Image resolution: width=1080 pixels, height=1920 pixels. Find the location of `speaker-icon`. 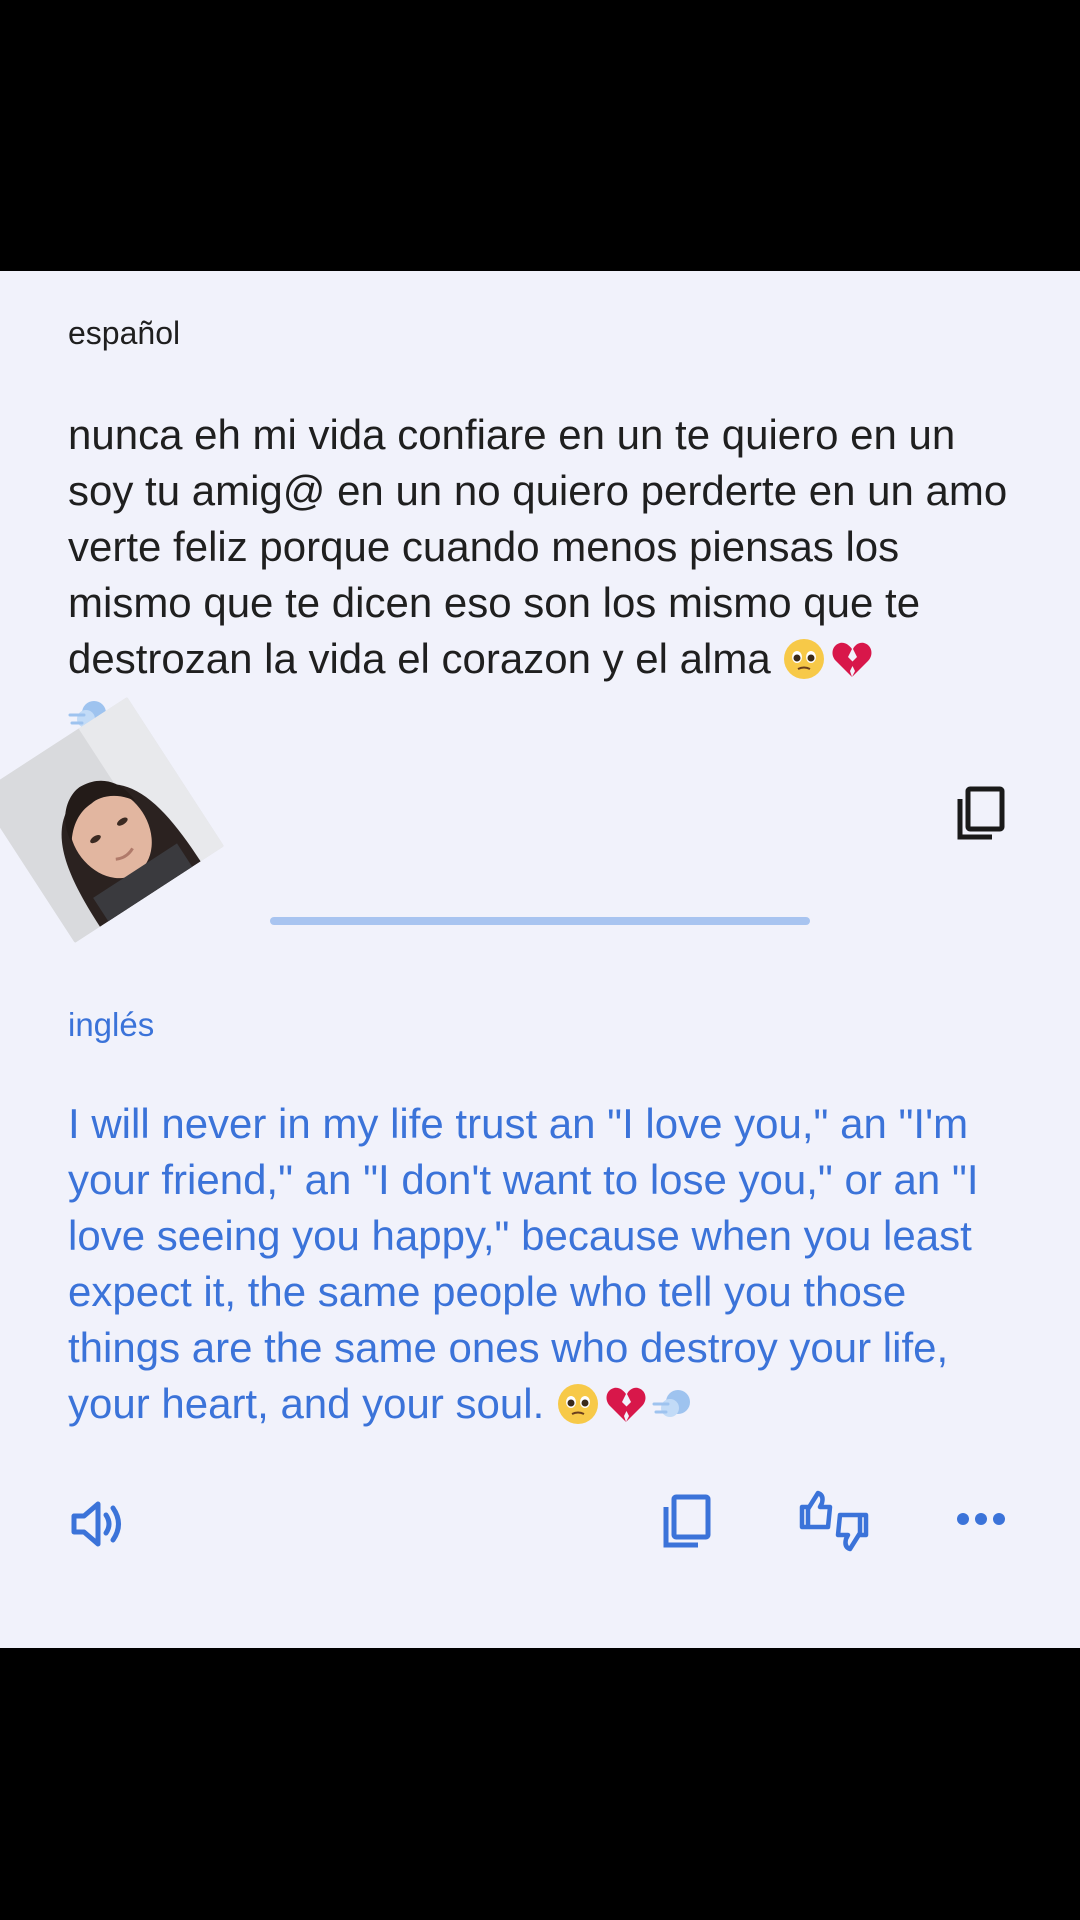

speaker-icon is located at coordinates (99, 1524).